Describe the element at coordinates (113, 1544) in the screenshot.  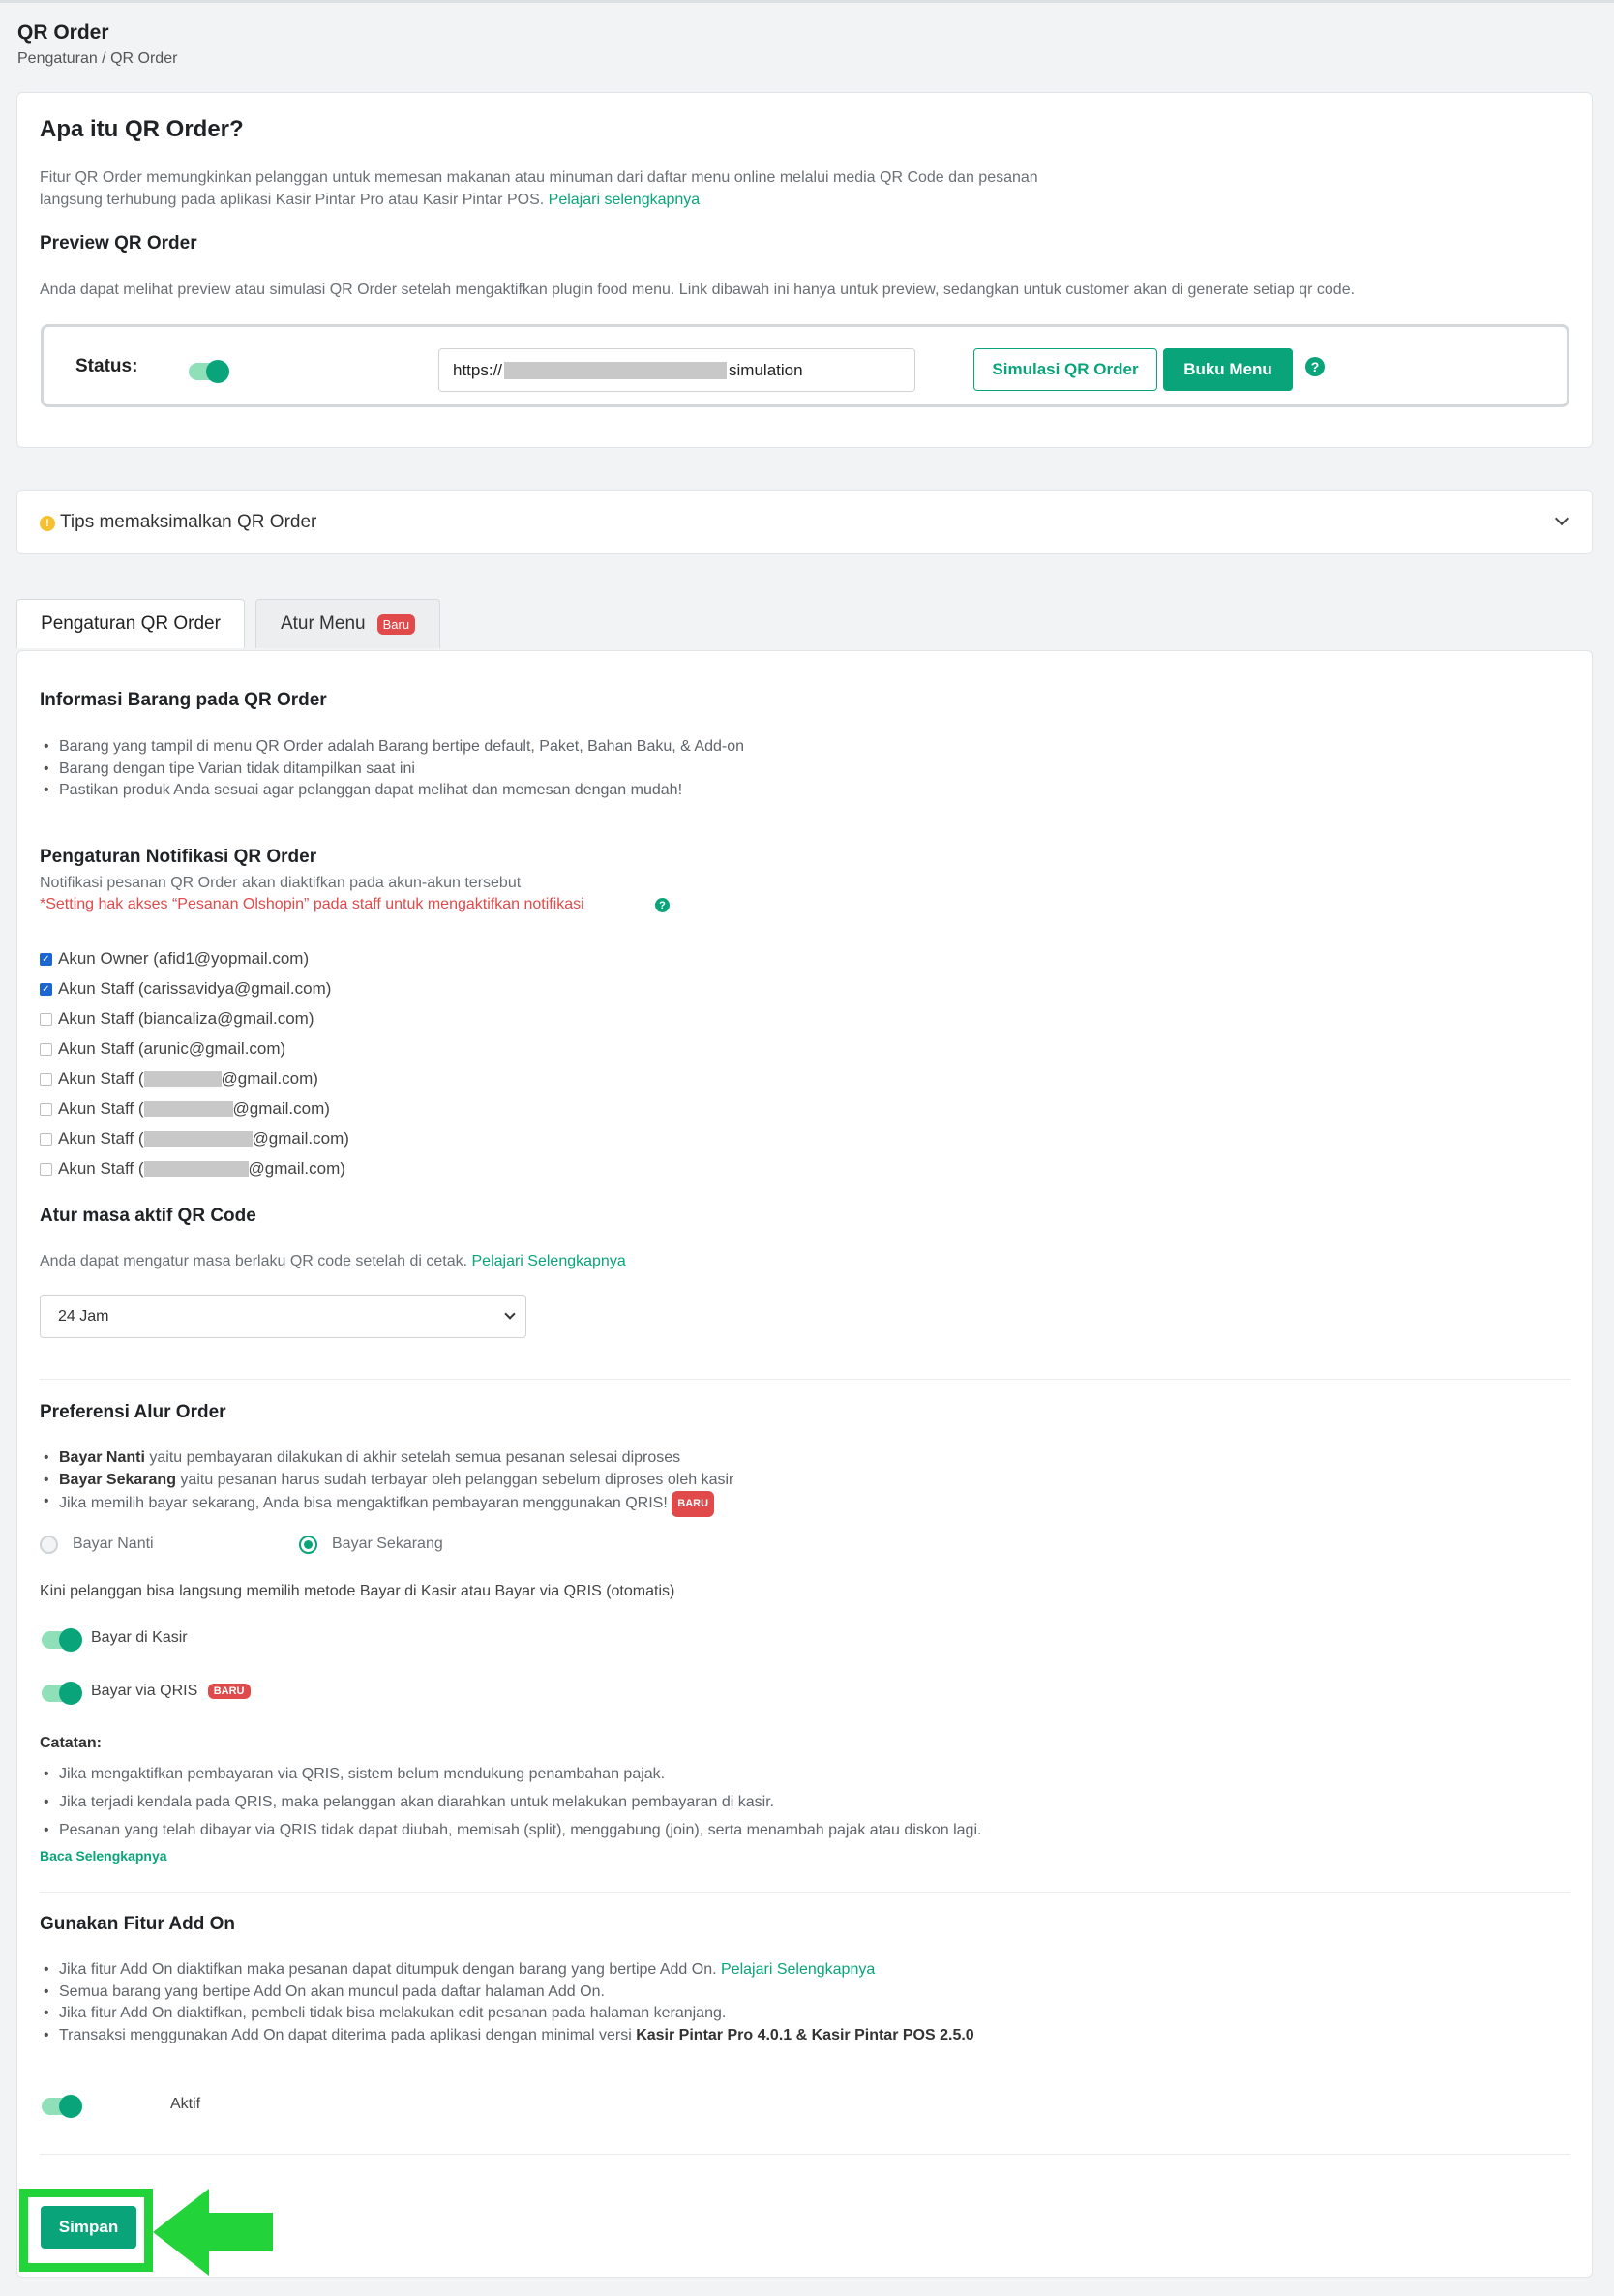
I see `radio-label: Bayar Nanti` at that location.